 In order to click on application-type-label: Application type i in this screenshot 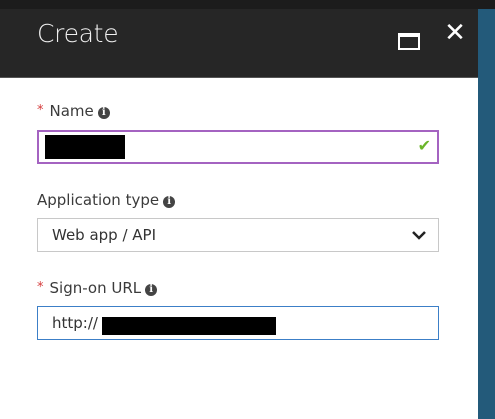, I will do `click(106, 200)`.